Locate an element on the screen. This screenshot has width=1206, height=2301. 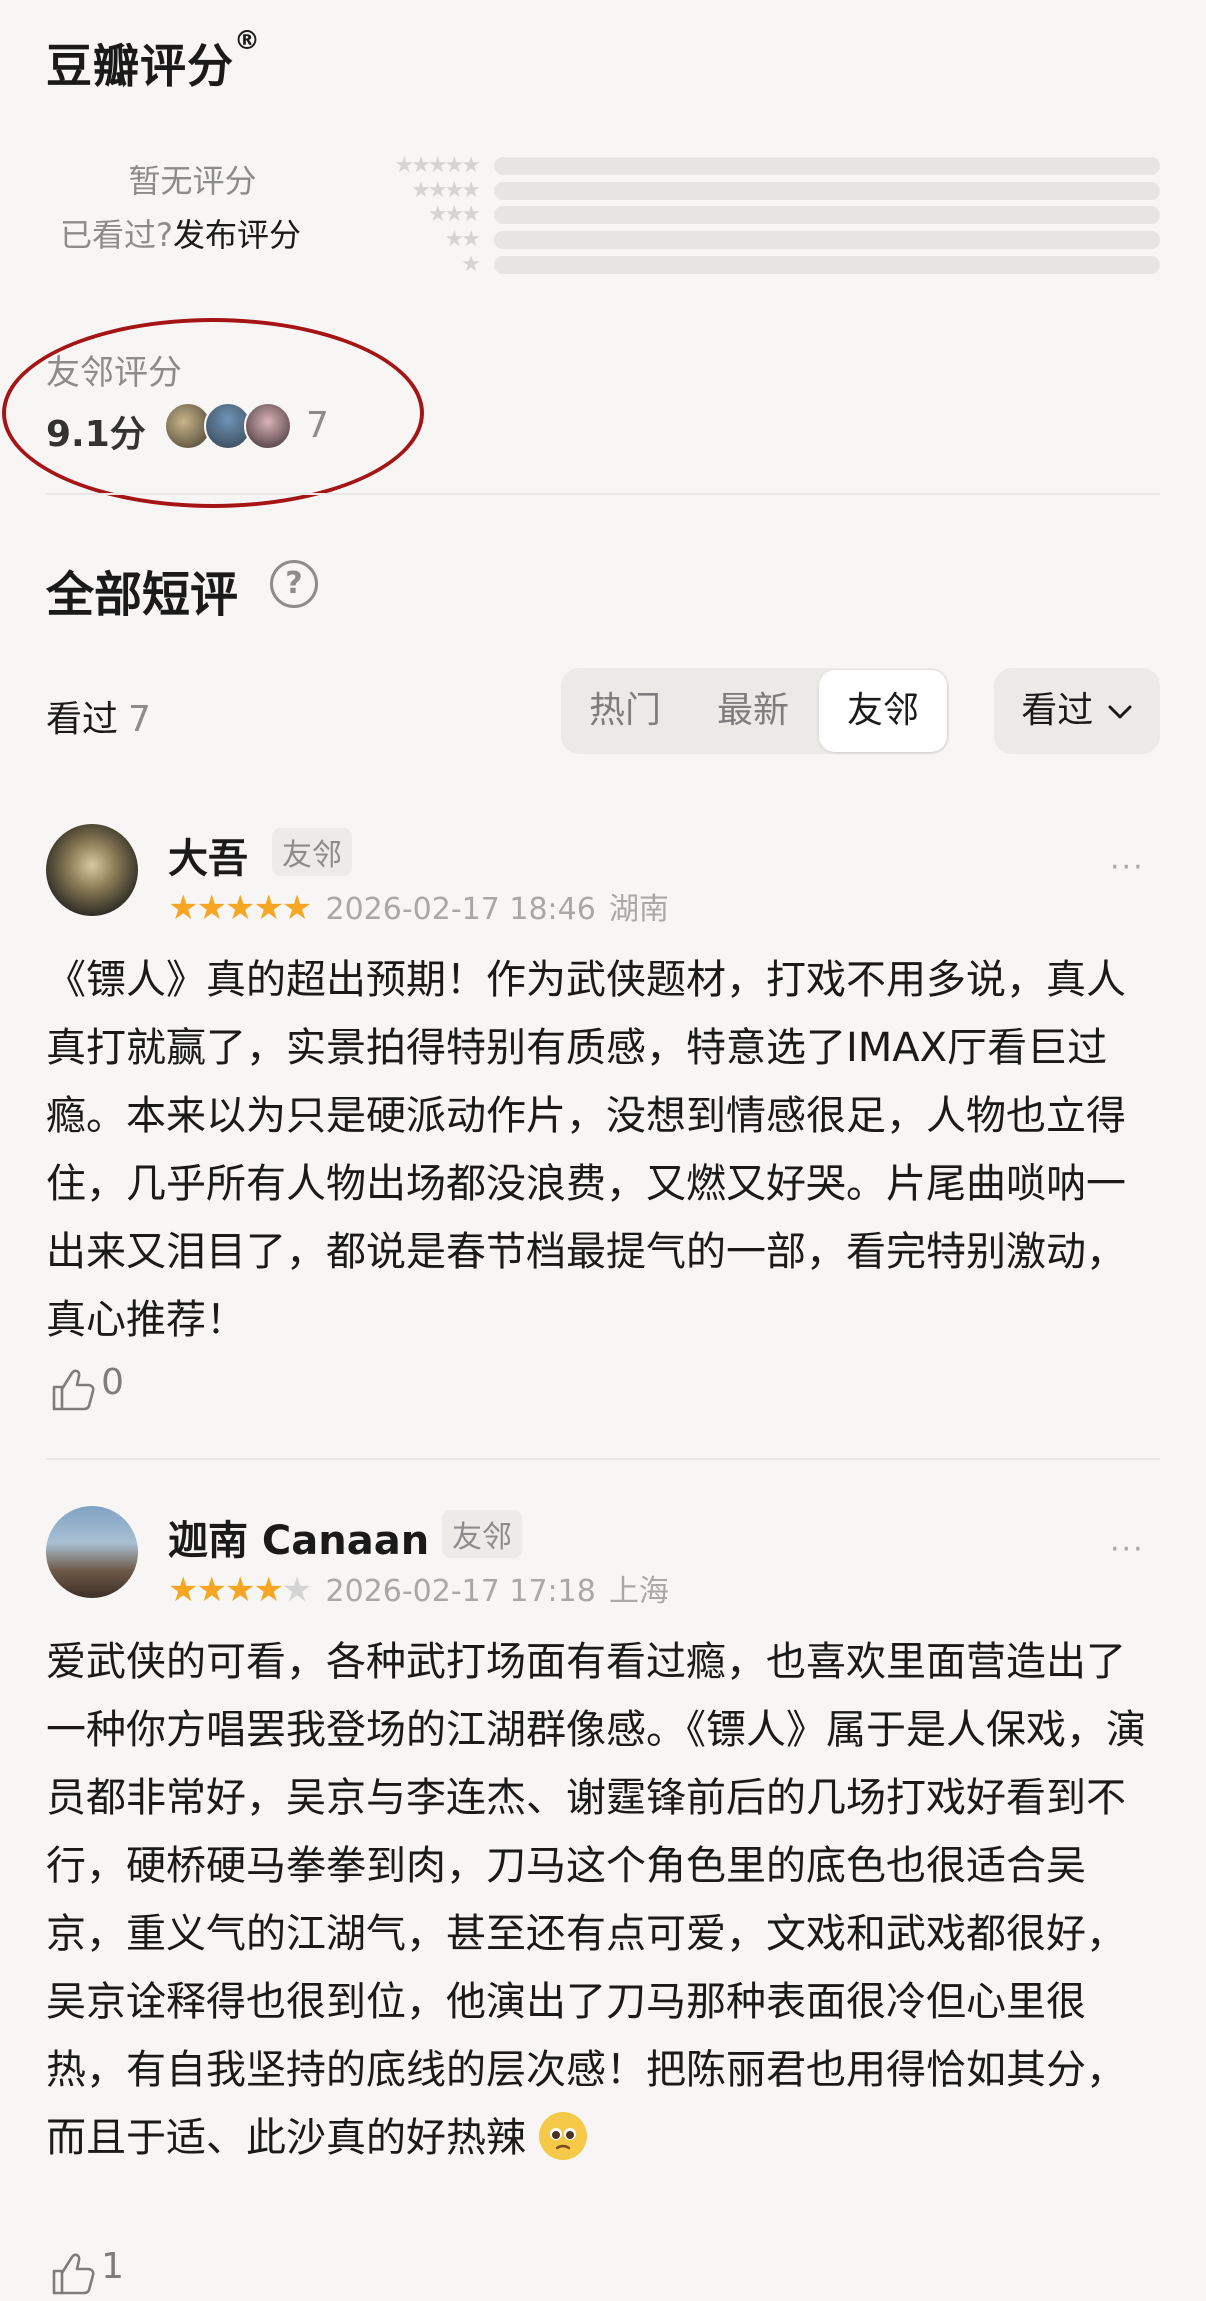
seen-count: 7 is located at coordinates (139, 719).